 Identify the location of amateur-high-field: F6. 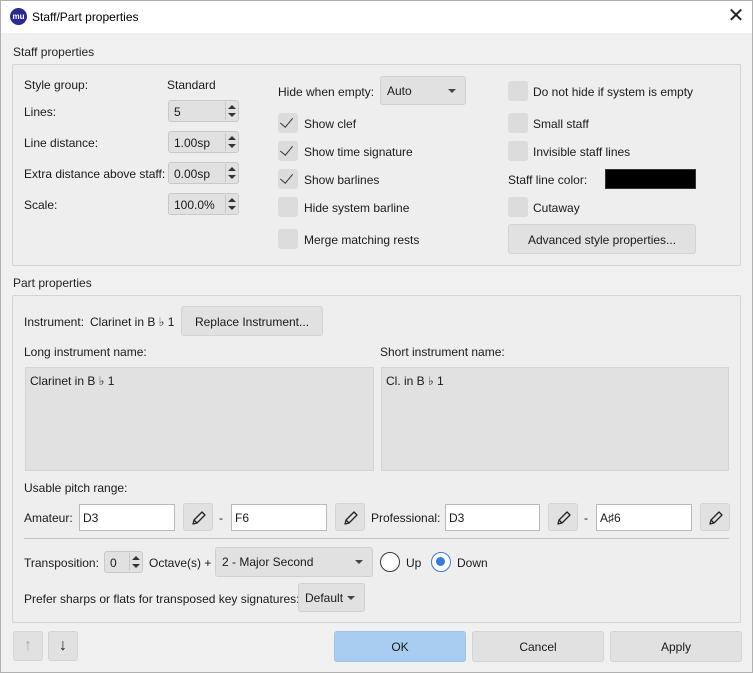
(279, 517).